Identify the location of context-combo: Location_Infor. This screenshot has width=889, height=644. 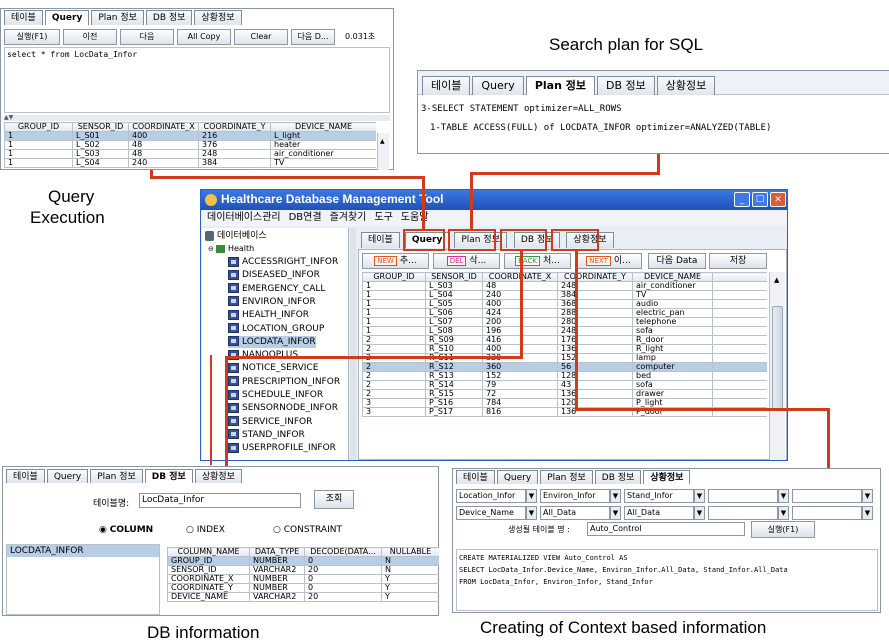
(491, 496).